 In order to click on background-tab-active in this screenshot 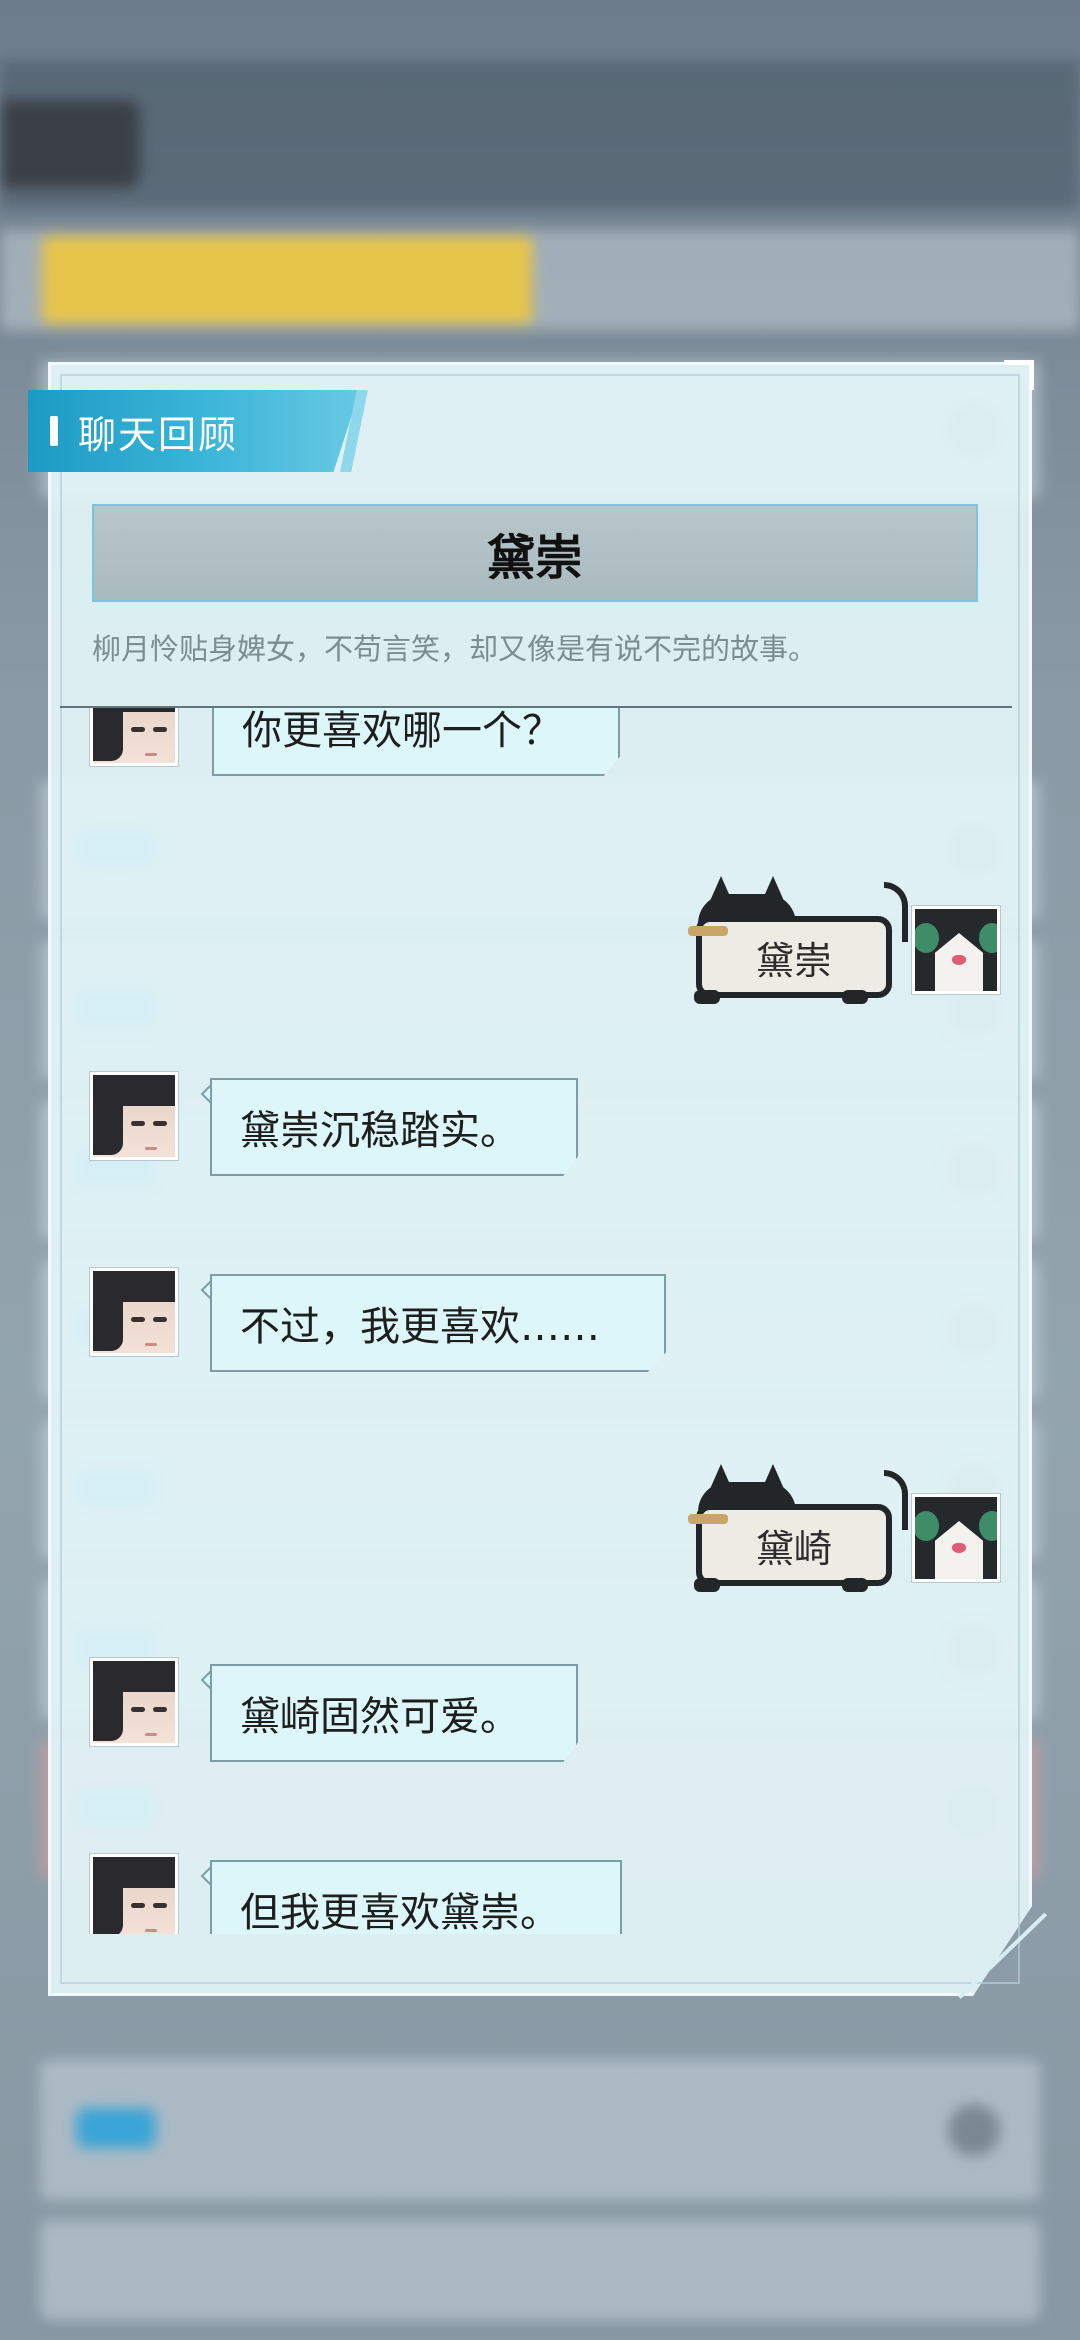, I will do `click(287, 280)`.